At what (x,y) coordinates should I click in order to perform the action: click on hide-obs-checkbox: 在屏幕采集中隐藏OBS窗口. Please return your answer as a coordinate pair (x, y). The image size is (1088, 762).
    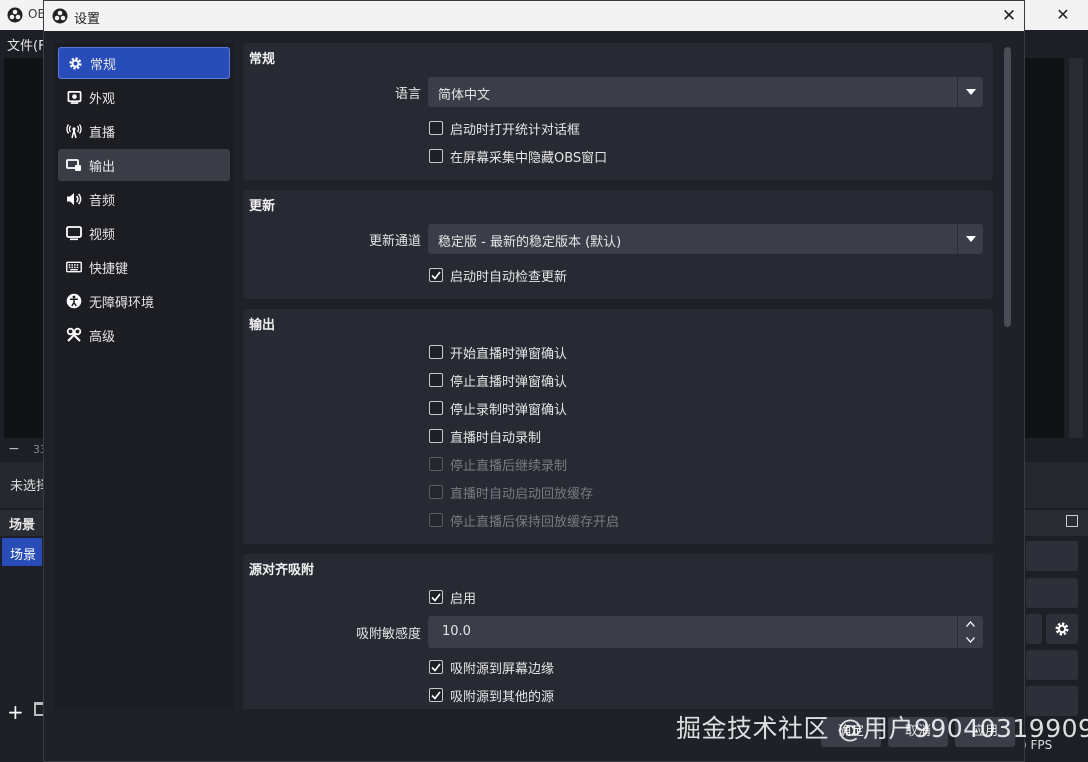
    Looking at the image, I should click on (518, 156).